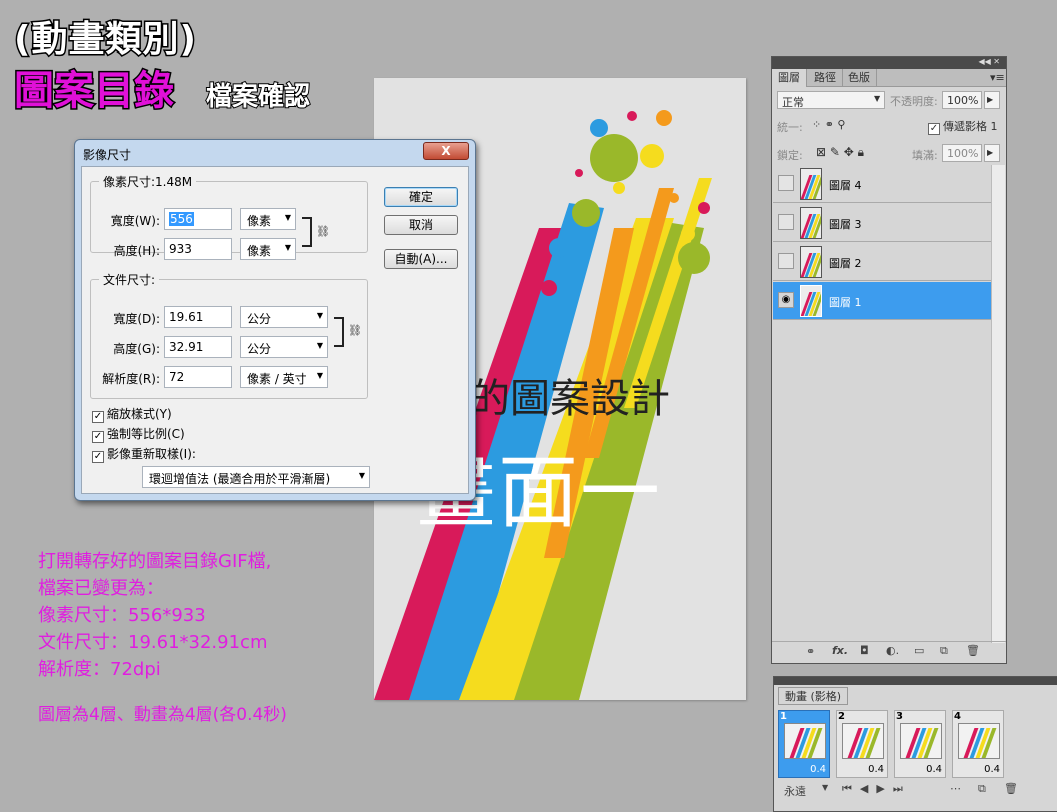 The width and height of the screenshot is (1057, 812). Describe the element at coordinates (859, 78) in the screenshot. I see `tab-channels: 色版` at that location.